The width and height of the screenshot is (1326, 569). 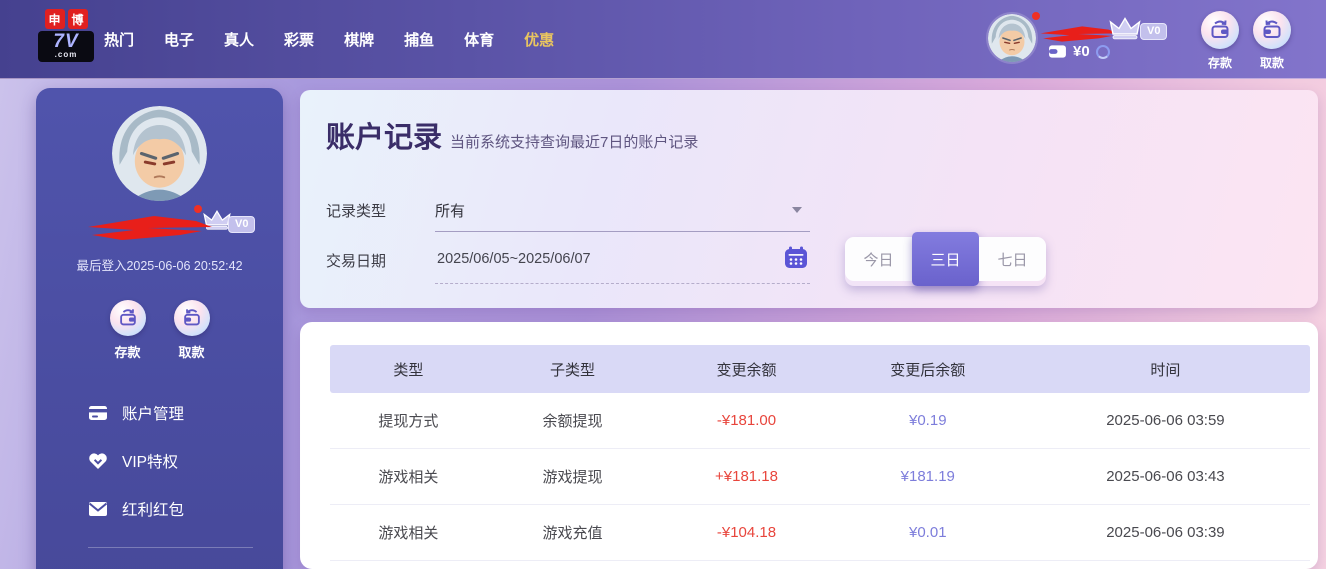 I want to click on sidebar-avatar, so click(x=159, y=153).